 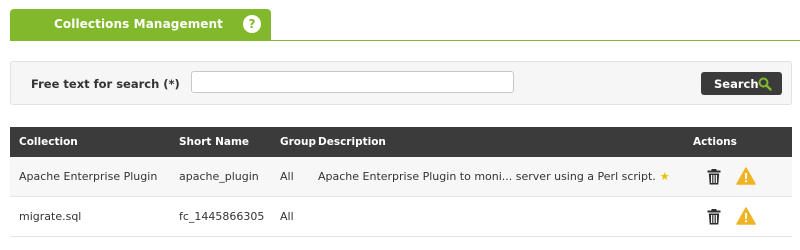 I want to click on cell-short-name: fc_1445866305, so click(x=229, y=216).